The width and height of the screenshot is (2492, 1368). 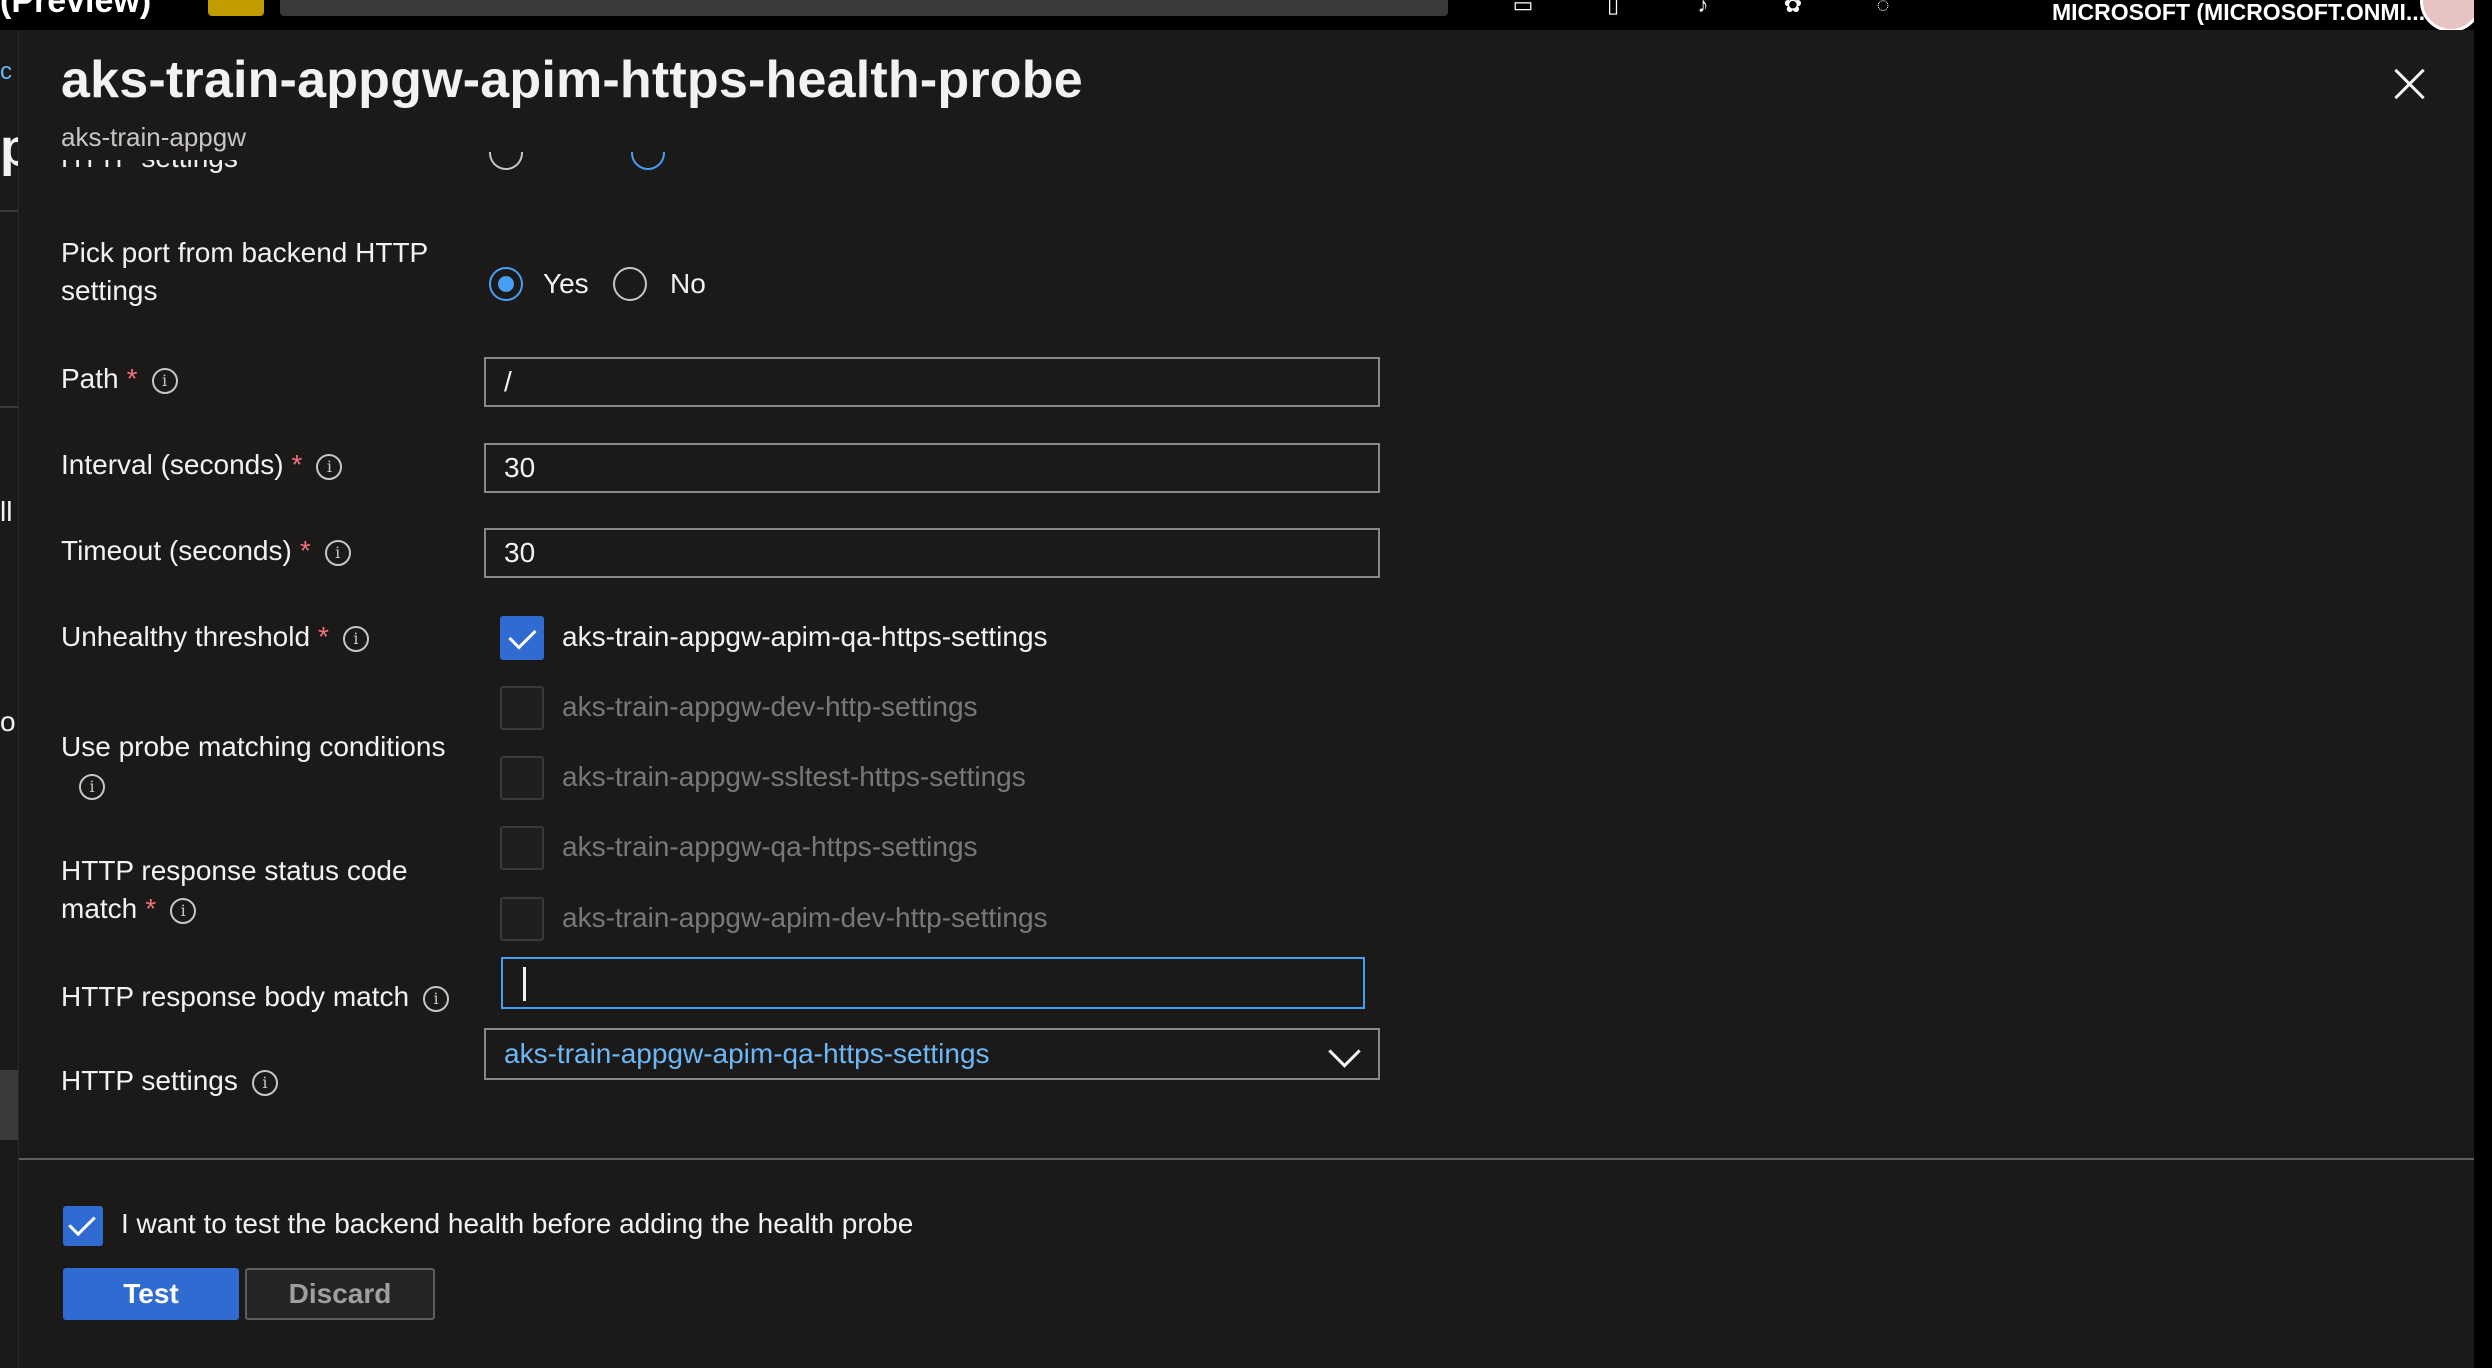 I want to click on body-match-label: HTTP response body match i, so click(x=255, y=997).